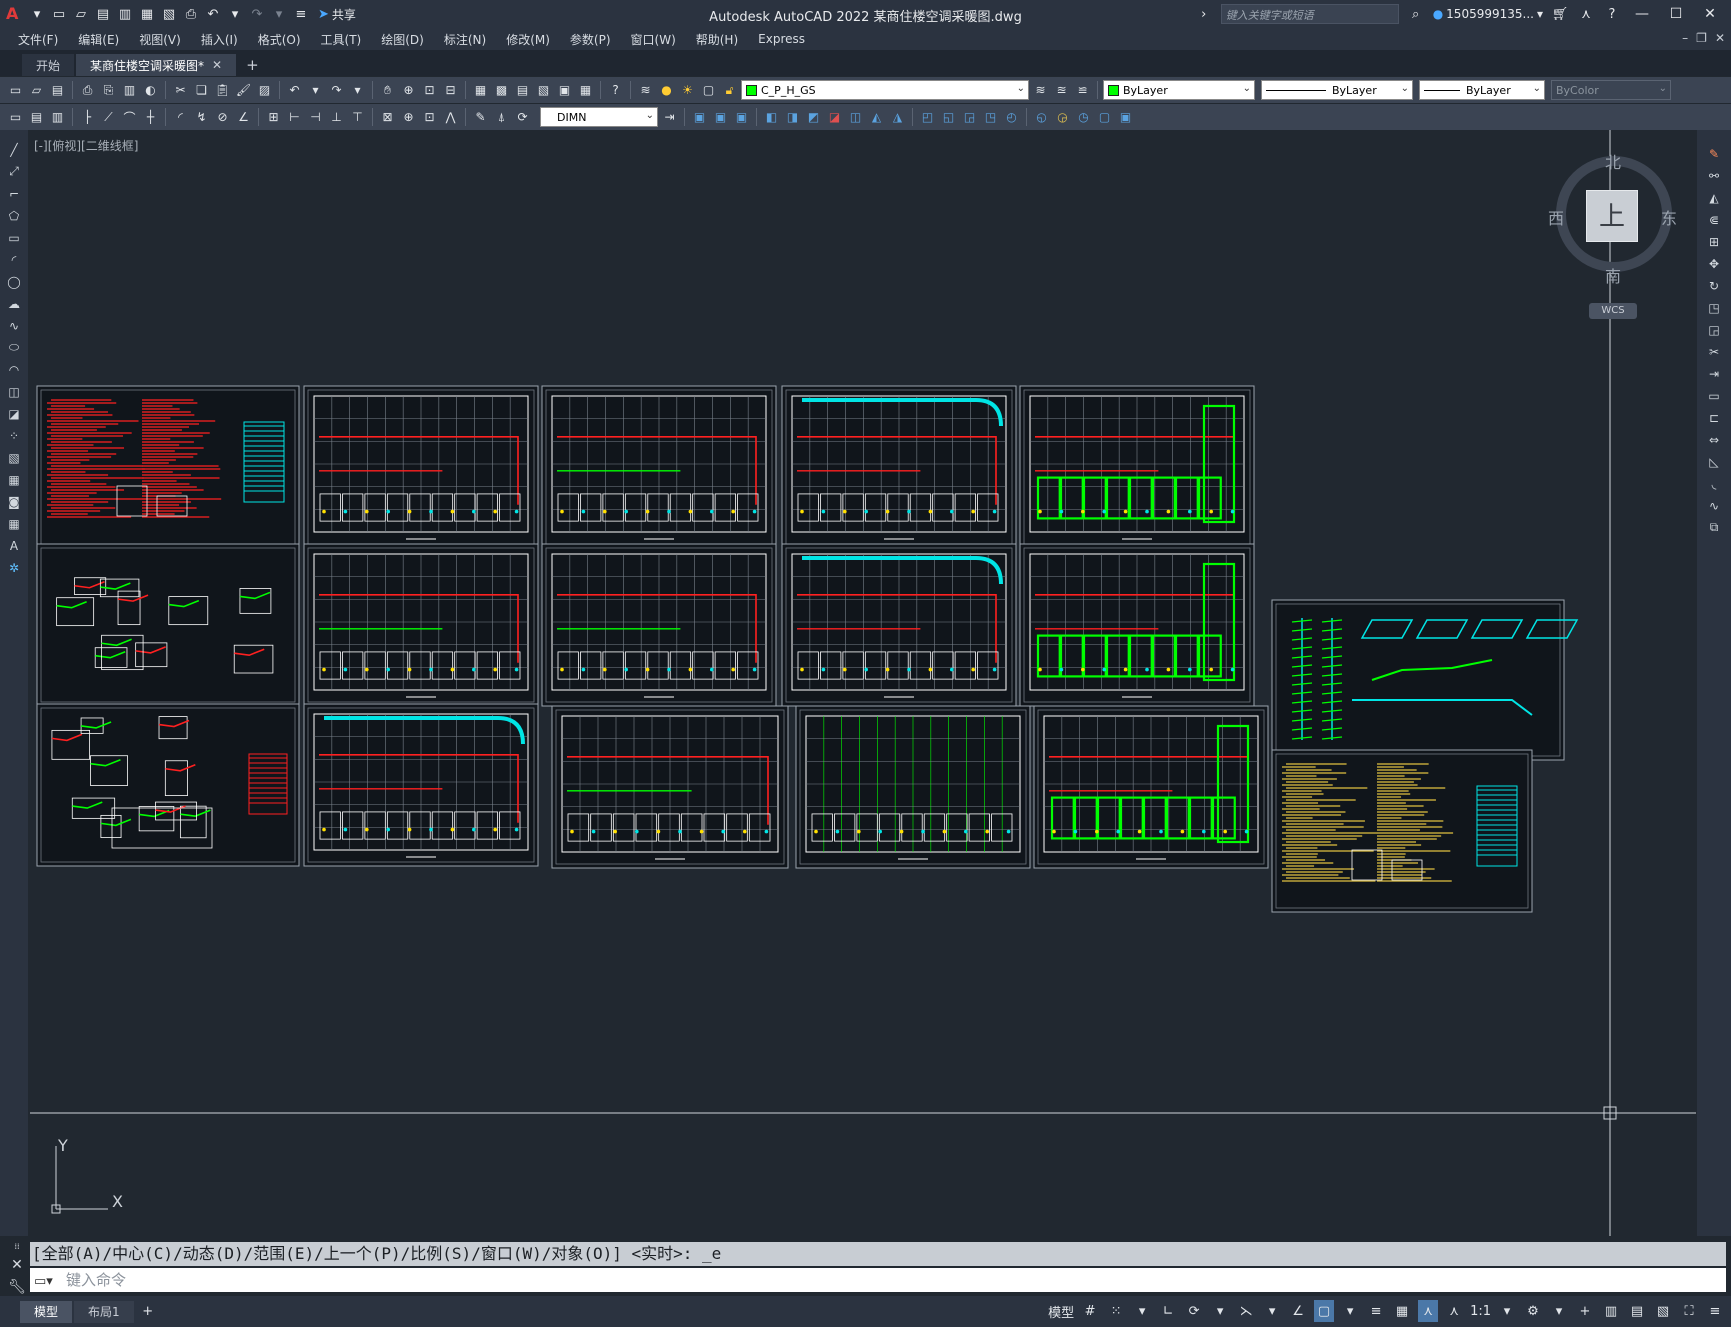 The height and width of the screenshot is (1327, 1731). I want to click on make-block-icon: ◪, so click(14, 413).